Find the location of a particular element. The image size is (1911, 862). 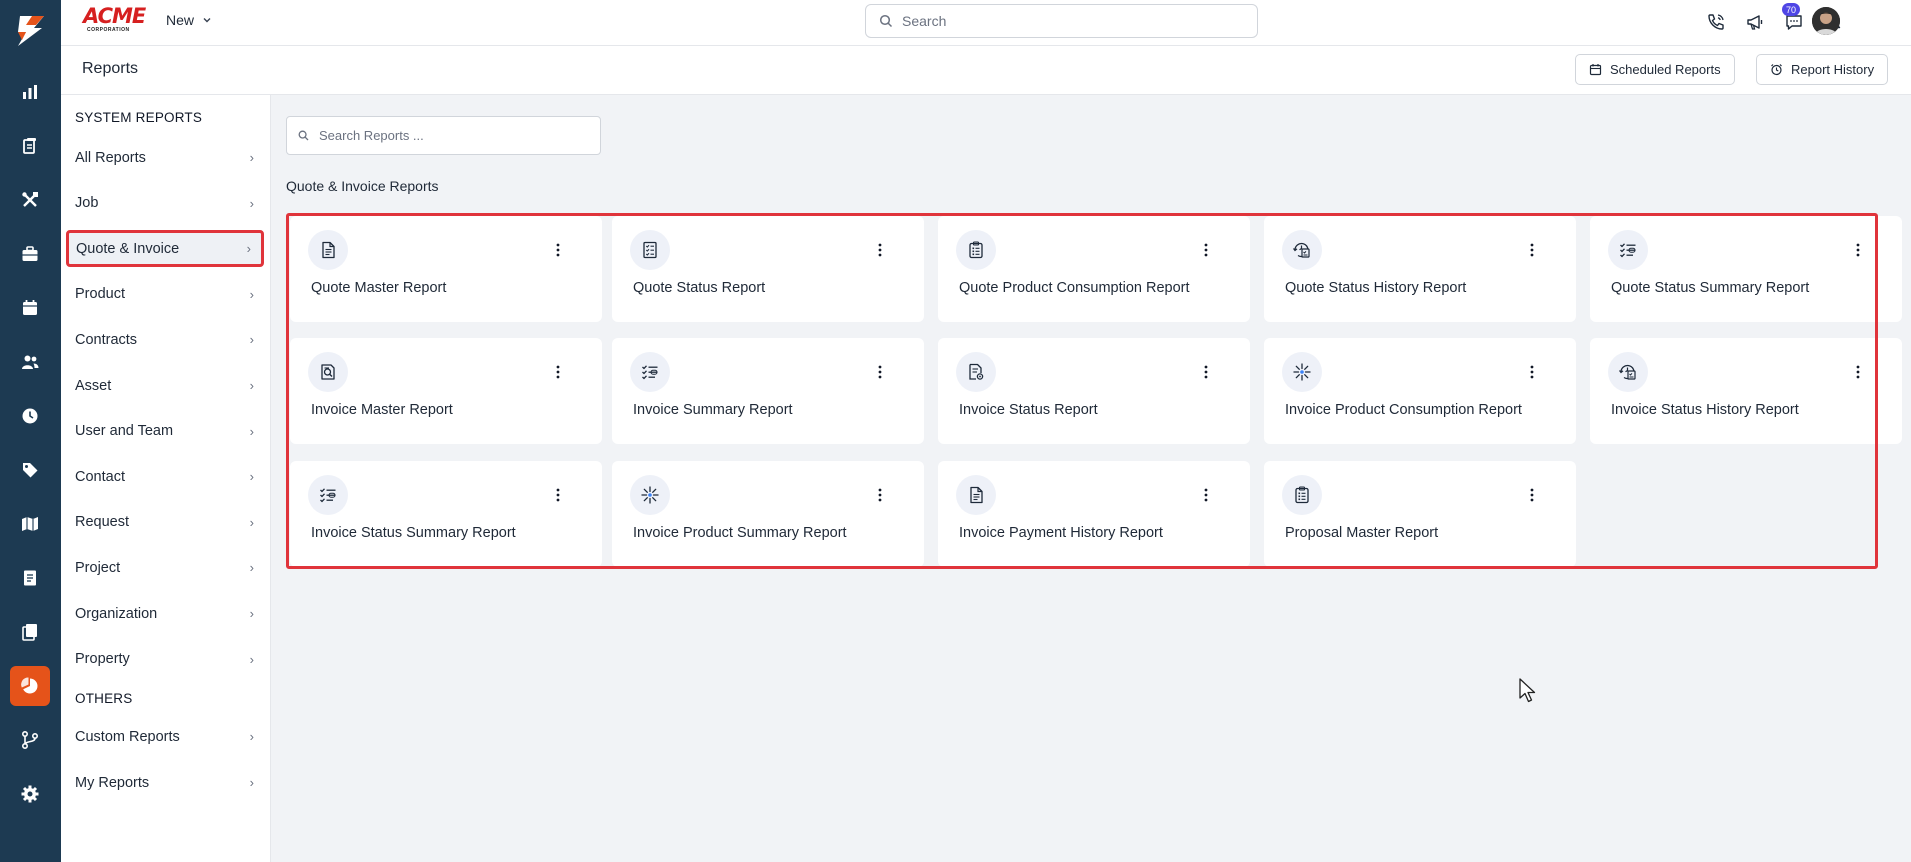

mouse-cursor-icon is located at coordinates (1527, 690).